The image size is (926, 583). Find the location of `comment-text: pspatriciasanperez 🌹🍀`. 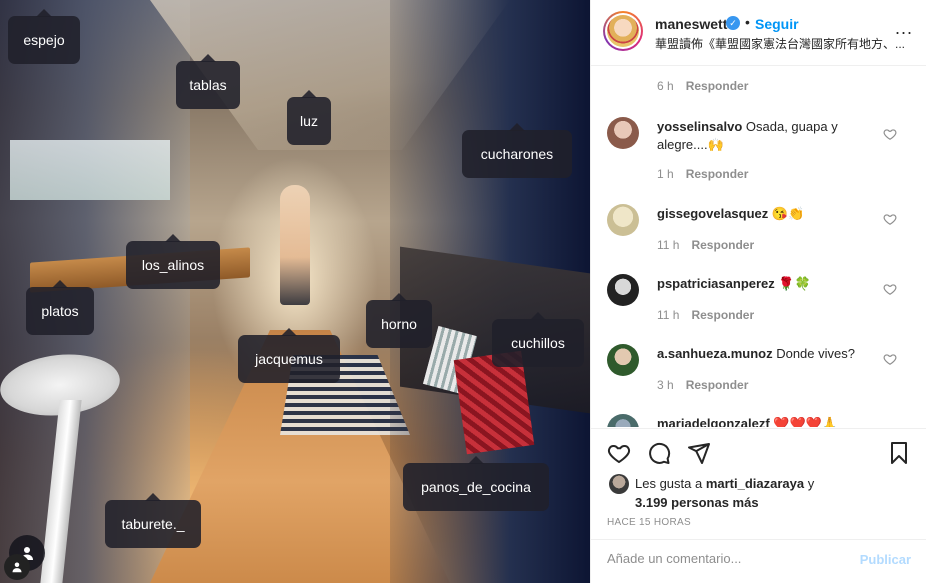

comment-text: pspatriciasanperez 🌹🍀 is located at coordinates (767, 284).